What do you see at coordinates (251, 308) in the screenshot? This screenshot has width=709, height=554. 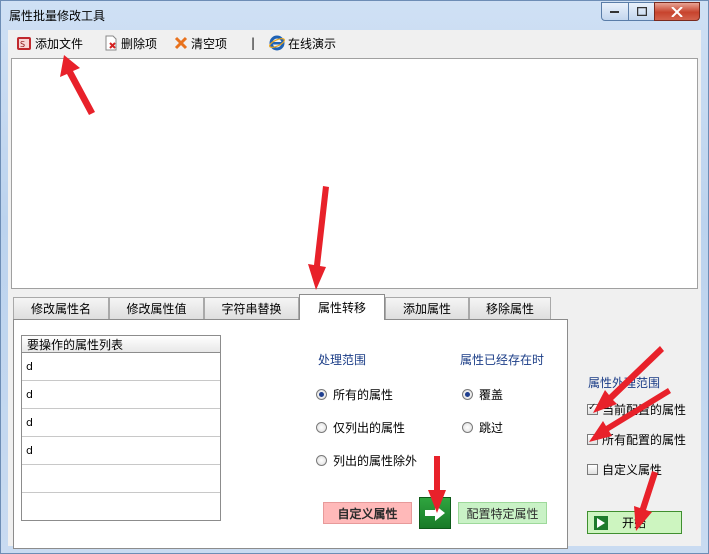 I see `tab-string-replace: 字符串替换` at bounding box center [251, 308].